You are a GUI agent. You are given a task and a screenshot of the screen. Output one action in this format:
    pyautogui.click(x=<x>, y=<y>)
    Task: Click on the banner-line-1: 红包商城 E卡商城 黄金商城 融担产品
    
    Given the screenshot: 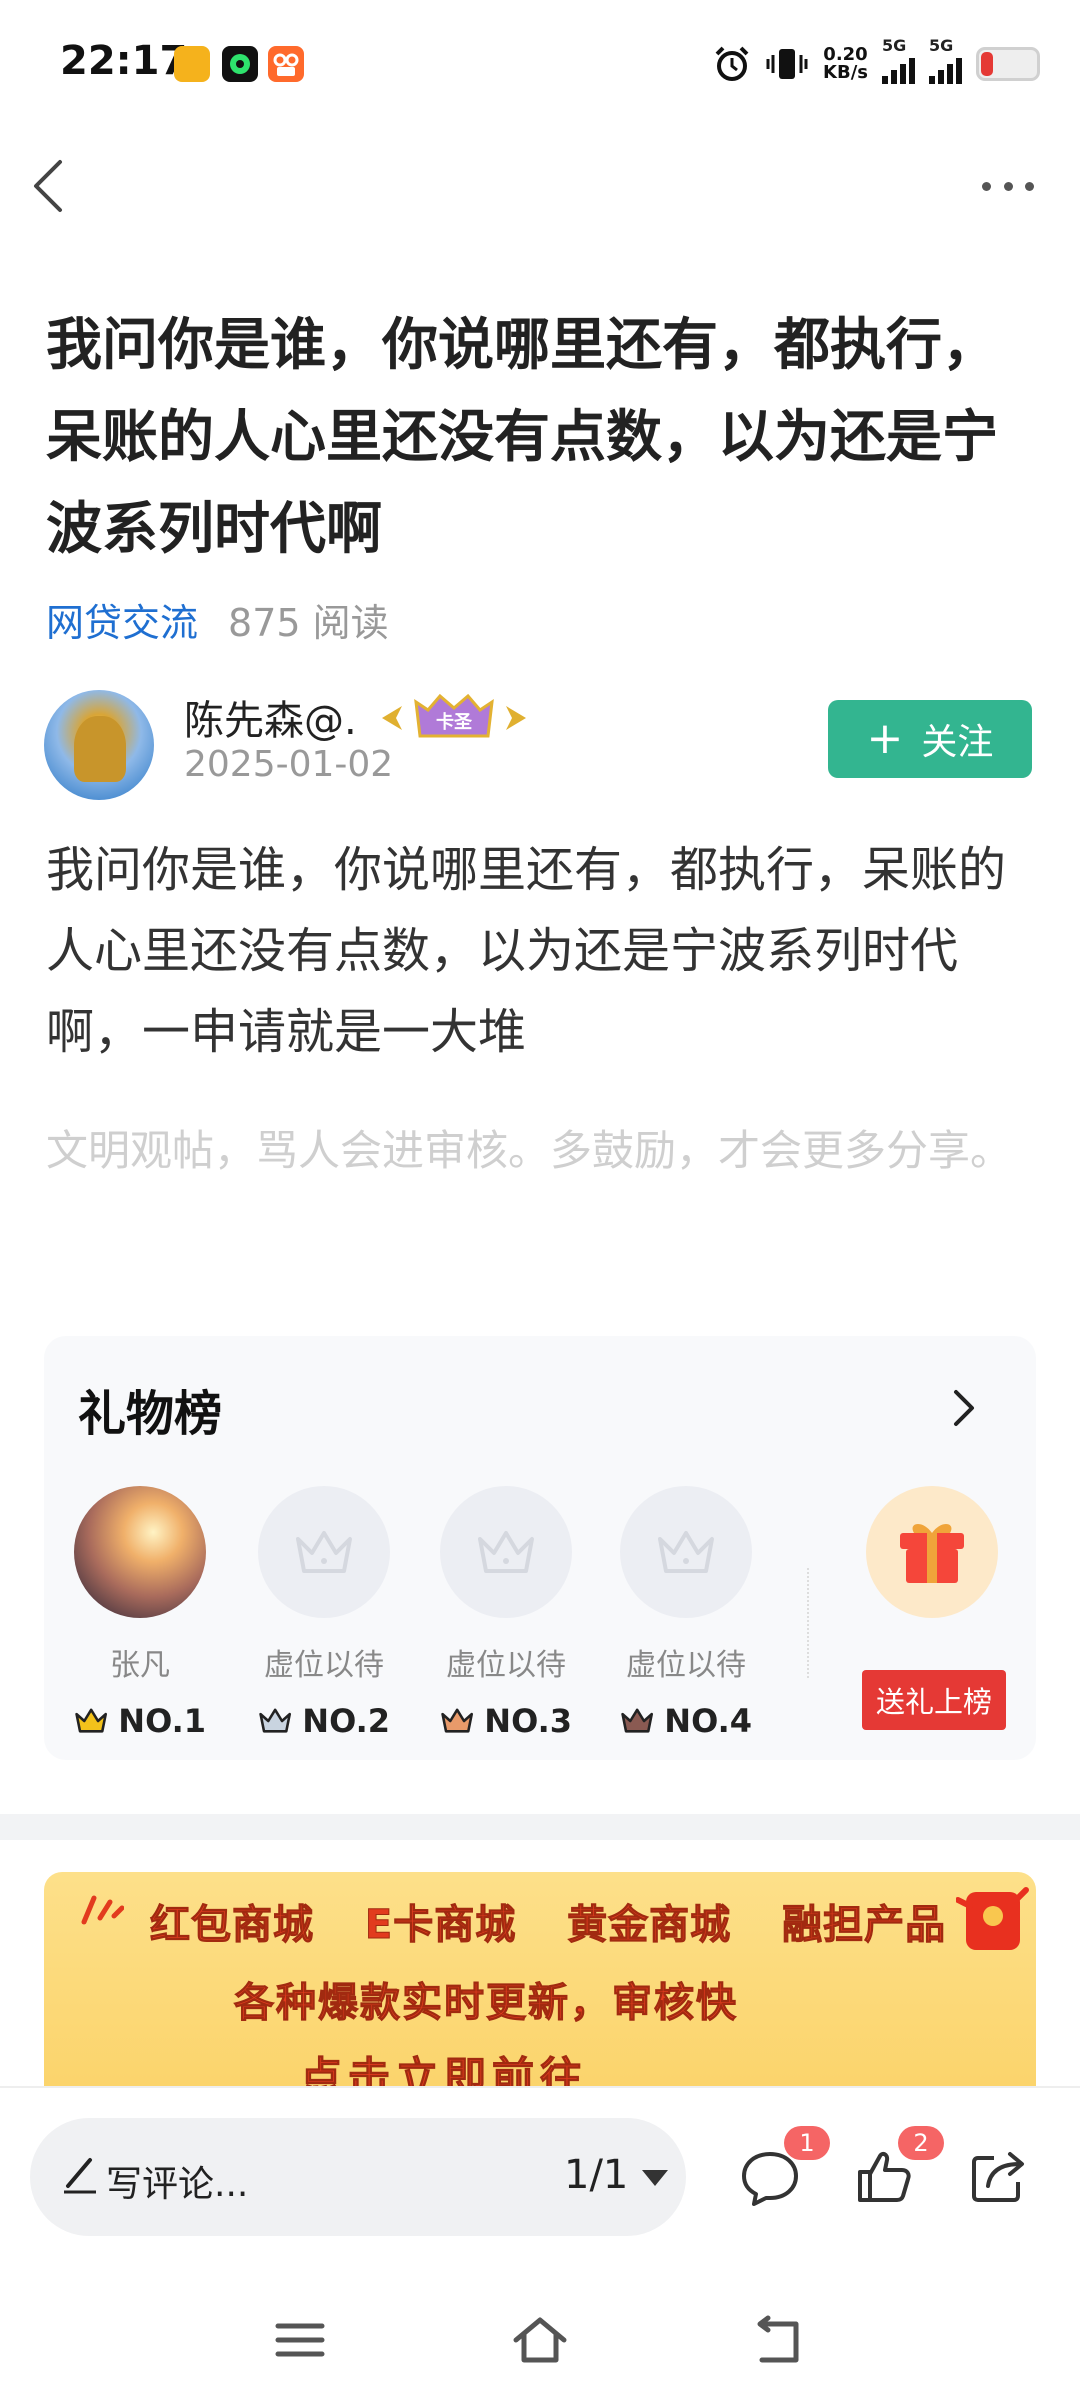 What is the action you would take?
    pyautogui.click(x=548, y=1925)
    